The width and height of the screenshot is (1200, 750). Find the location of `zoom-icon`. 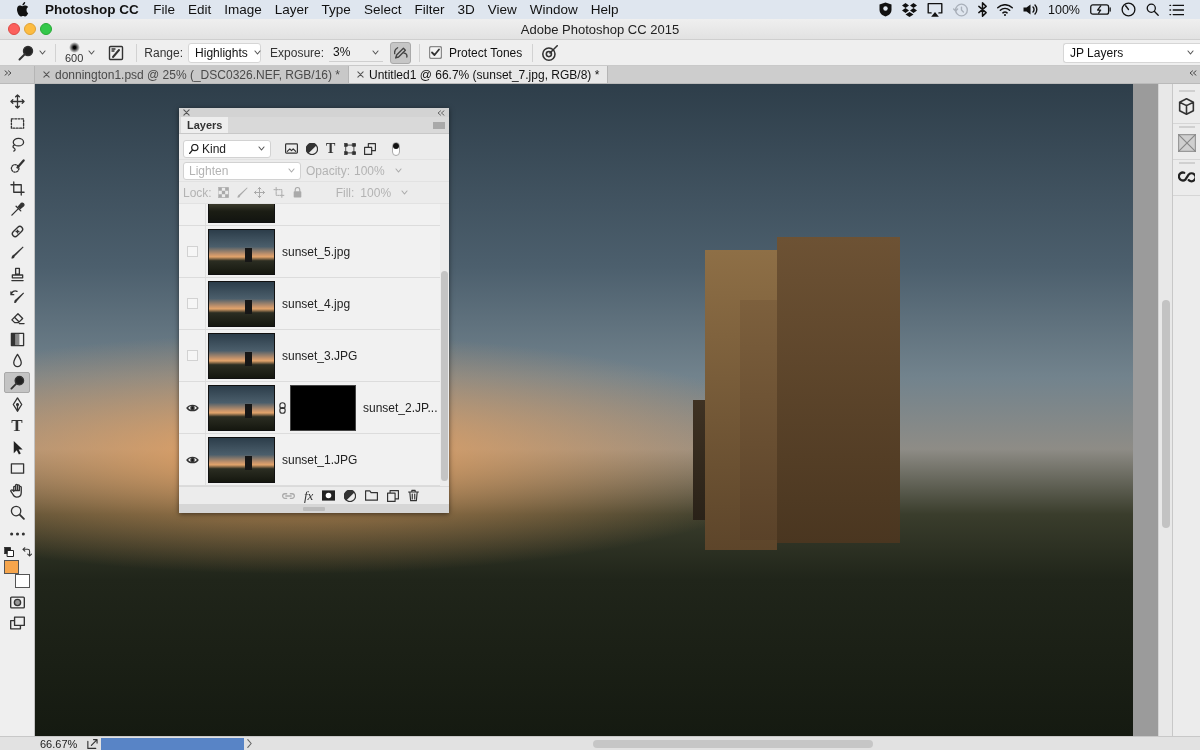

zoom-icon is located at coordinates (17, 512).